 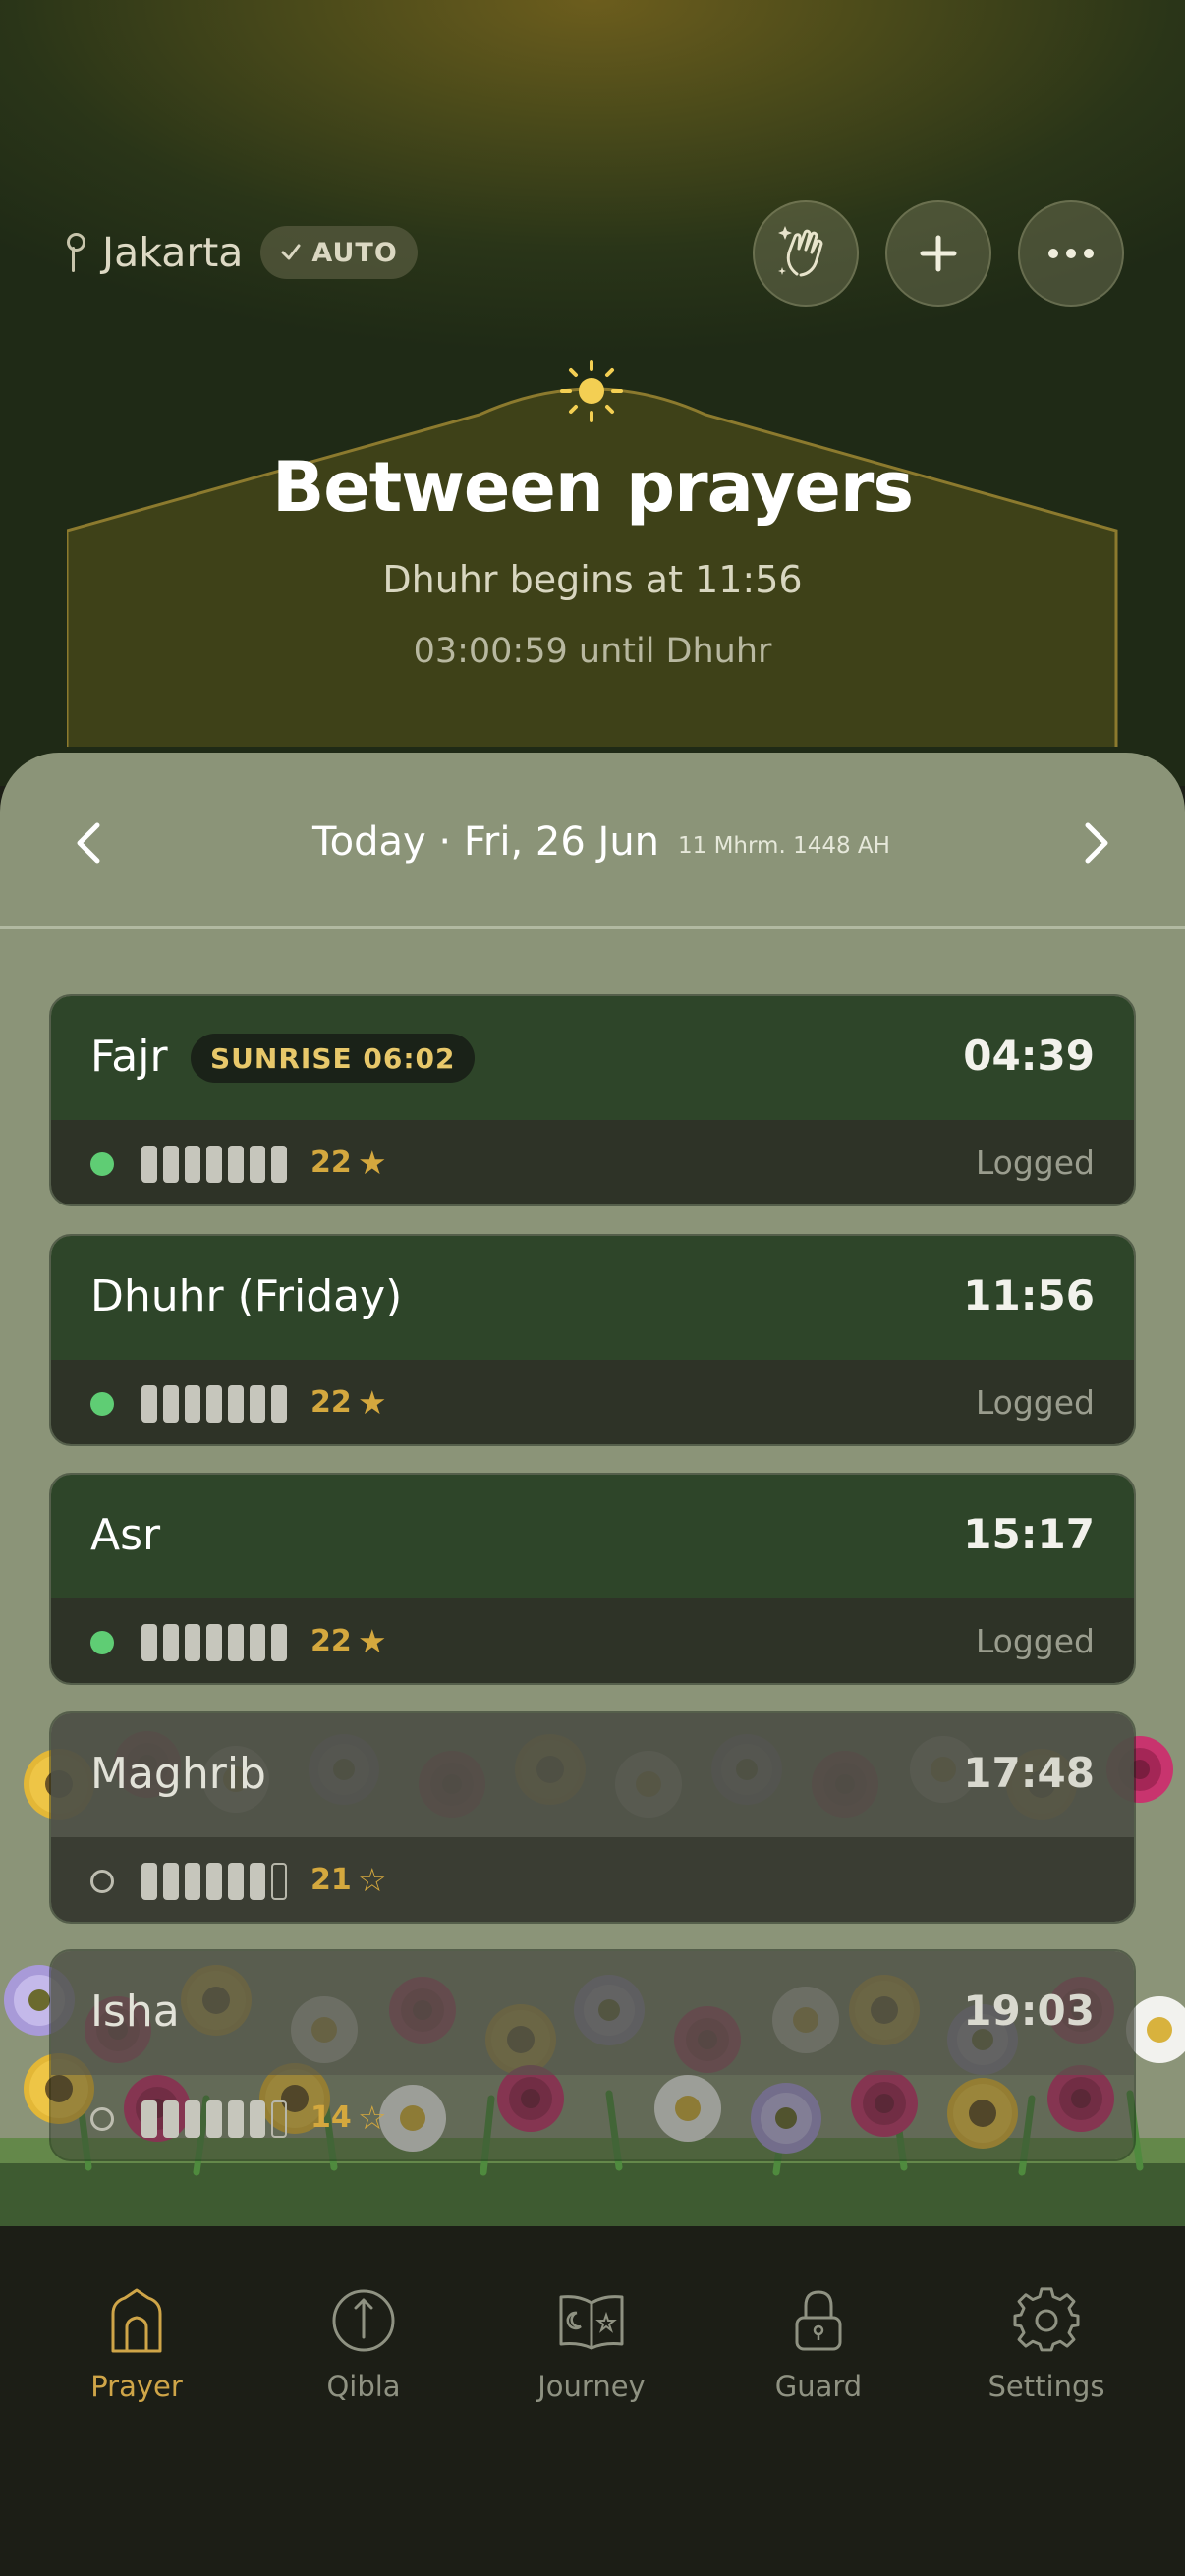 What do you see at coordinates (801, 251) in the screenshot?
I see `hands-icon` at bounding box center [801, 251].